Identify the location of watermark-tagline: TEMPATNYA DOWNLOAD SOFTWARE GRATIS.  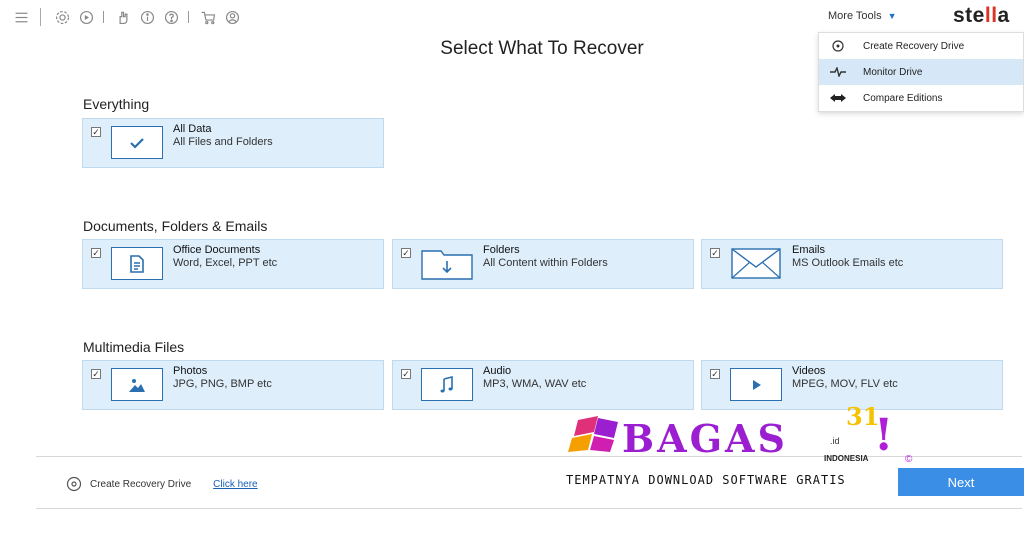
(706, 480).